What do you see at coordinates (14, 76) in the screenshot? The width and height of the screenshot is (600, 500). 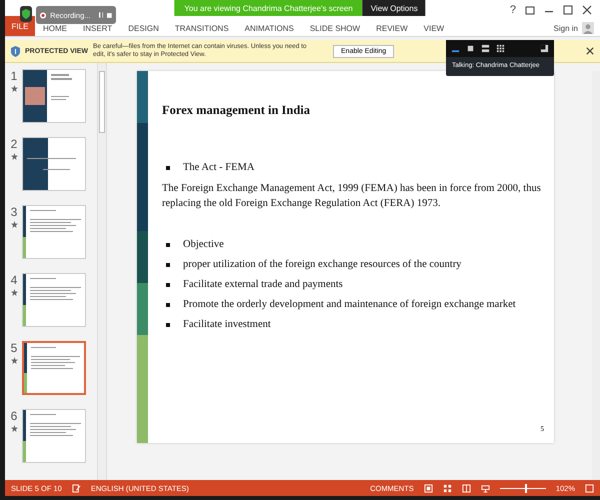 I see `slide-number: 1` at bounding box center [14, 76].